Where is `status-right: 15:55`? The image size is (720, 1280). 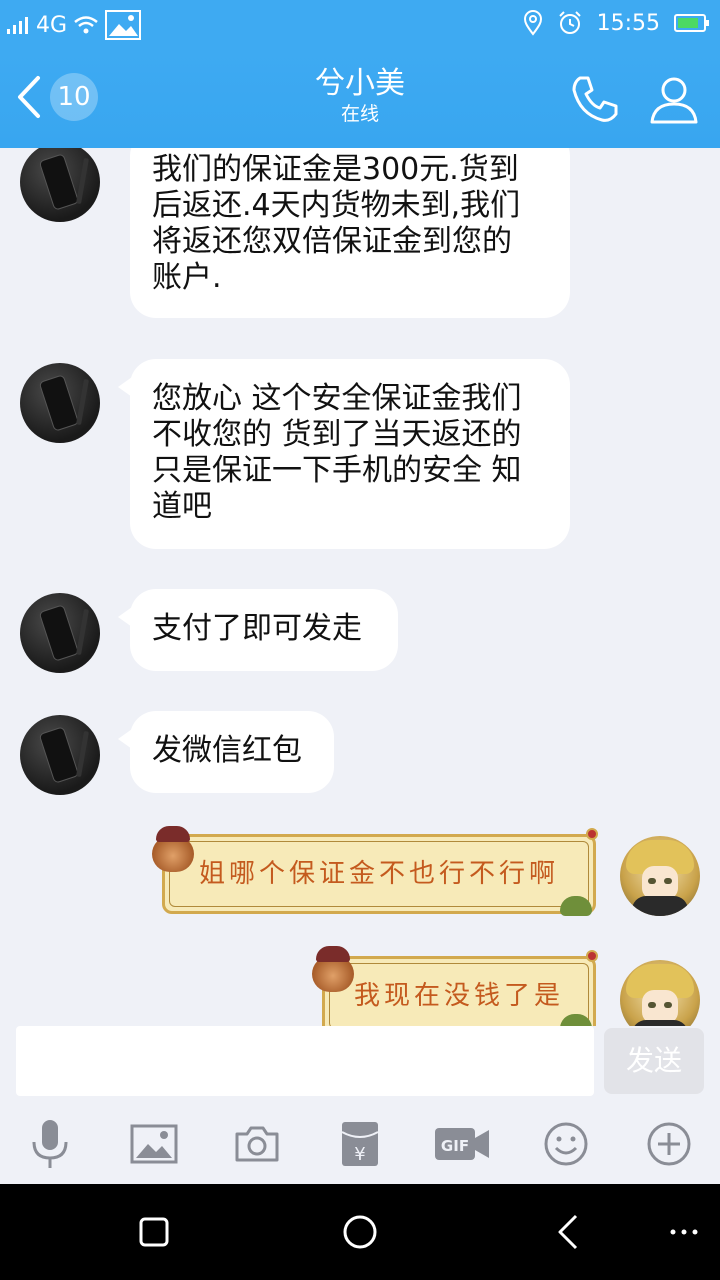
status-right: 15:55 is located at coordinates (616, 23).